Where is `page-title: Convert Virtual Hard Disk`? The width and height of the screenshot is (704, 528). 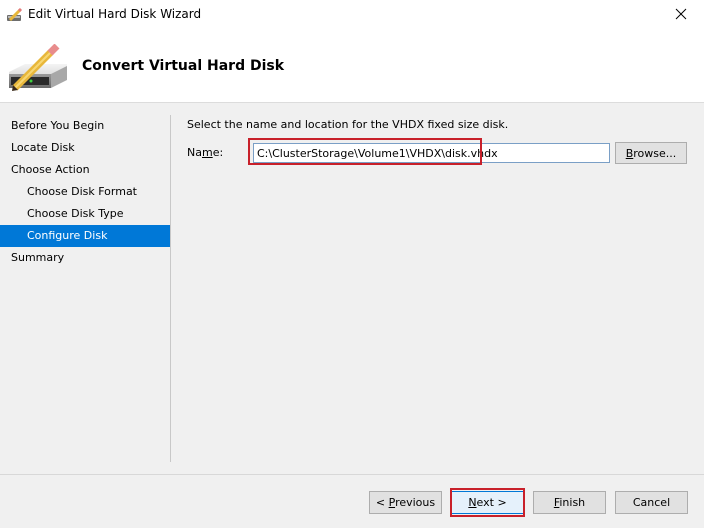
page-title: Convert Virtual Hard Disk is located at coordinates (183, 66).